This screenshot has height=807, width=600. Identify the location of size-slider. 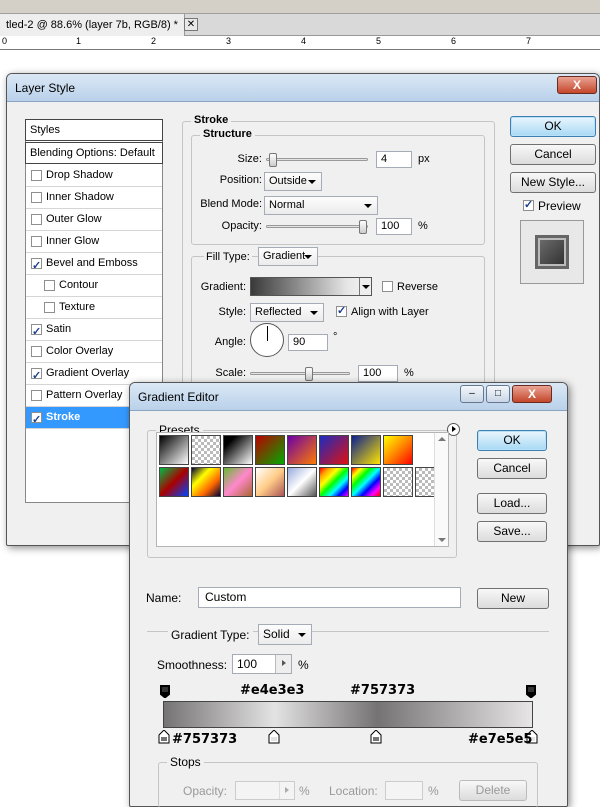
(317, 160).